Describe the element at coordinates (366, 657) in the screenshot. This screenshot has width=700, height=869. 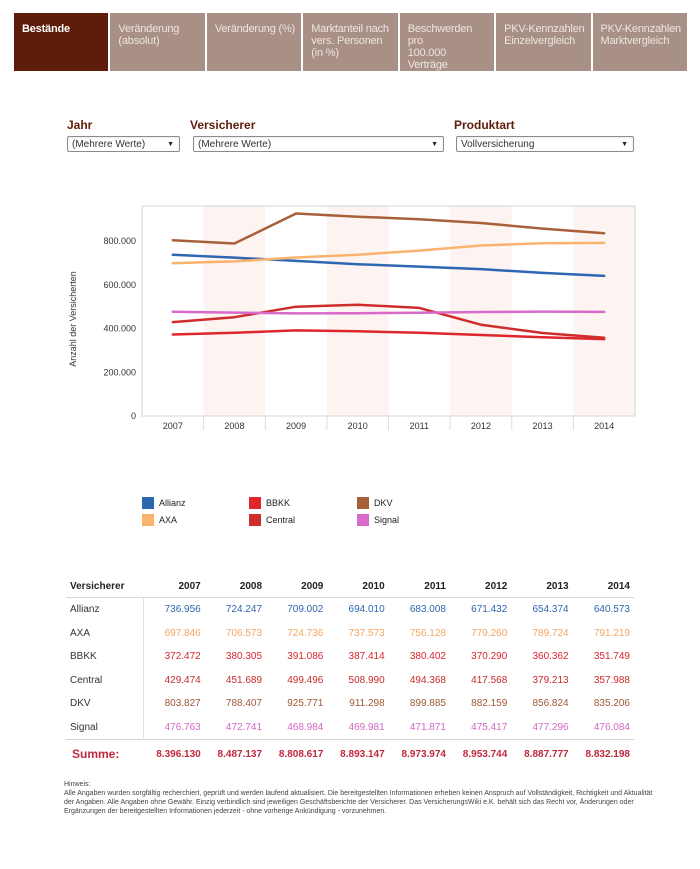
I see `table-cell: 387.414` at that location.